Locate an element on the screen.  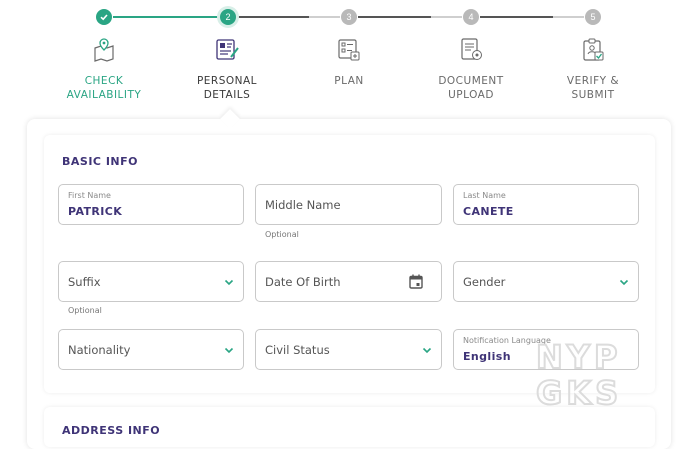
last-name-value: CANETE is located at coordinates (488, 211).